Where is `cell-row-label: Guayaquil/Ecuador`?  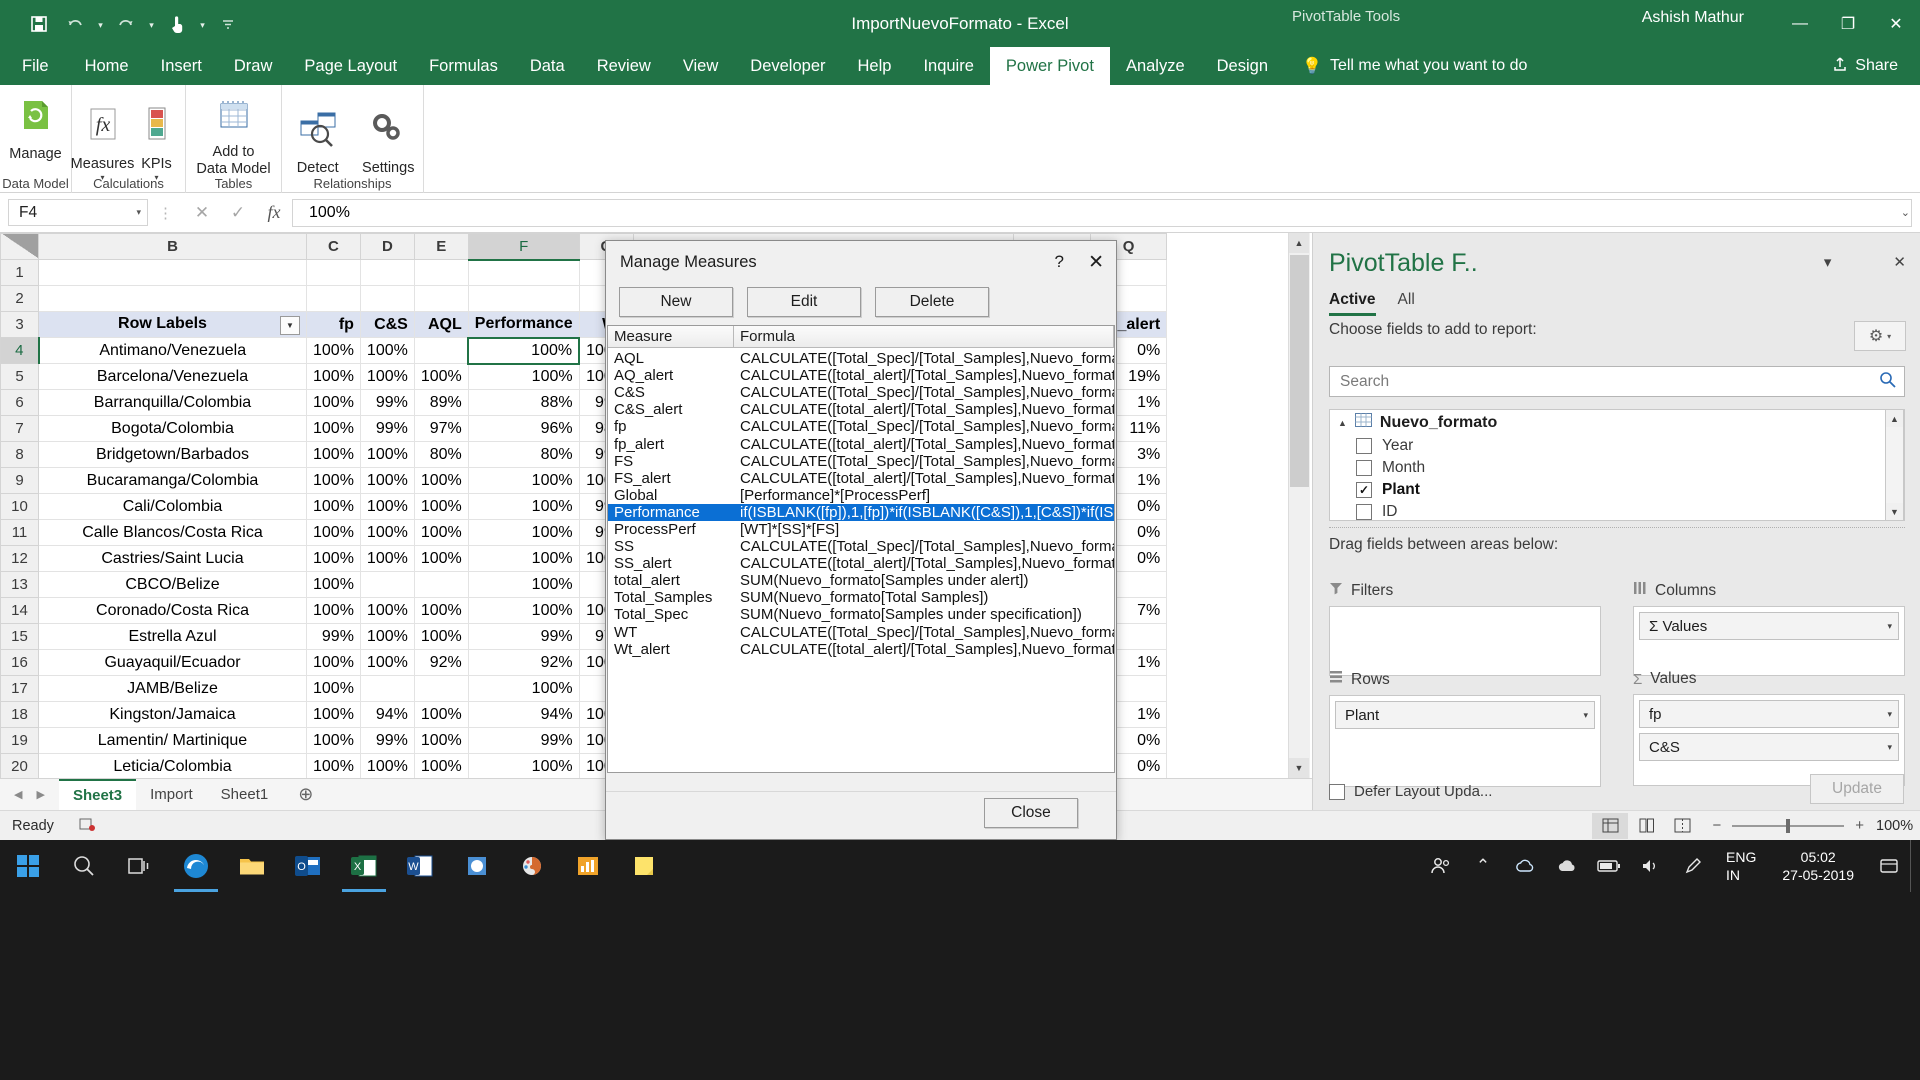 cell-row-label: Guayaquil/Ecuador is located at coordinates (172, 662).